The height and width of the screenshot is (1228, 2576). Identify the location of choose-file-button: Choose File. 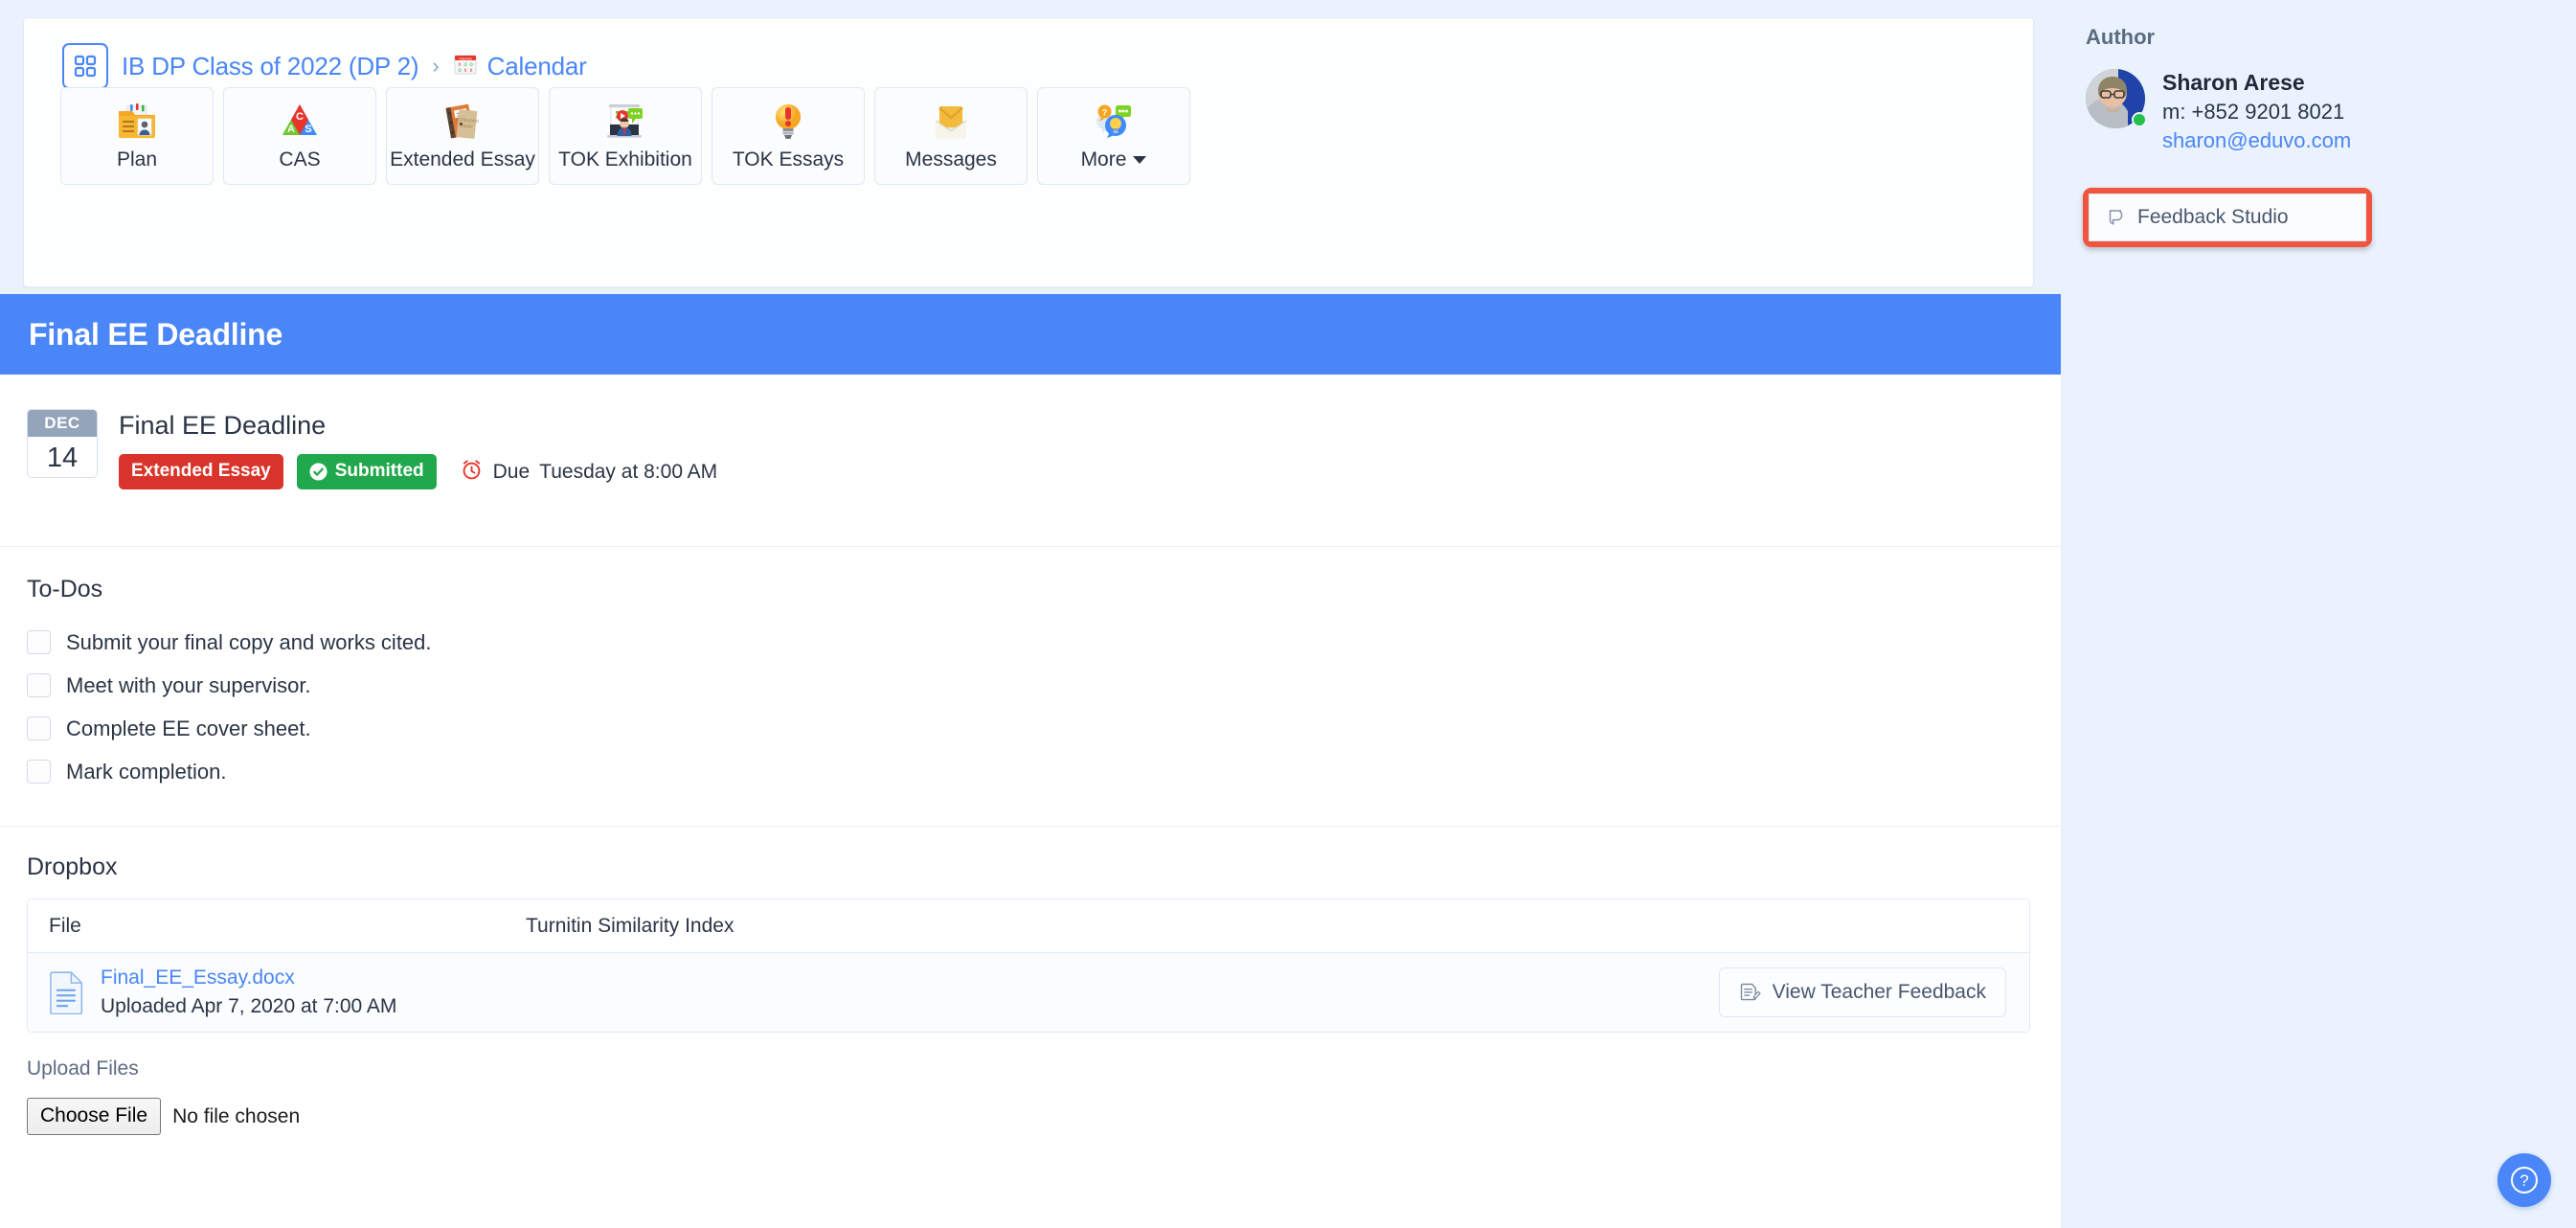
(94, 1117).